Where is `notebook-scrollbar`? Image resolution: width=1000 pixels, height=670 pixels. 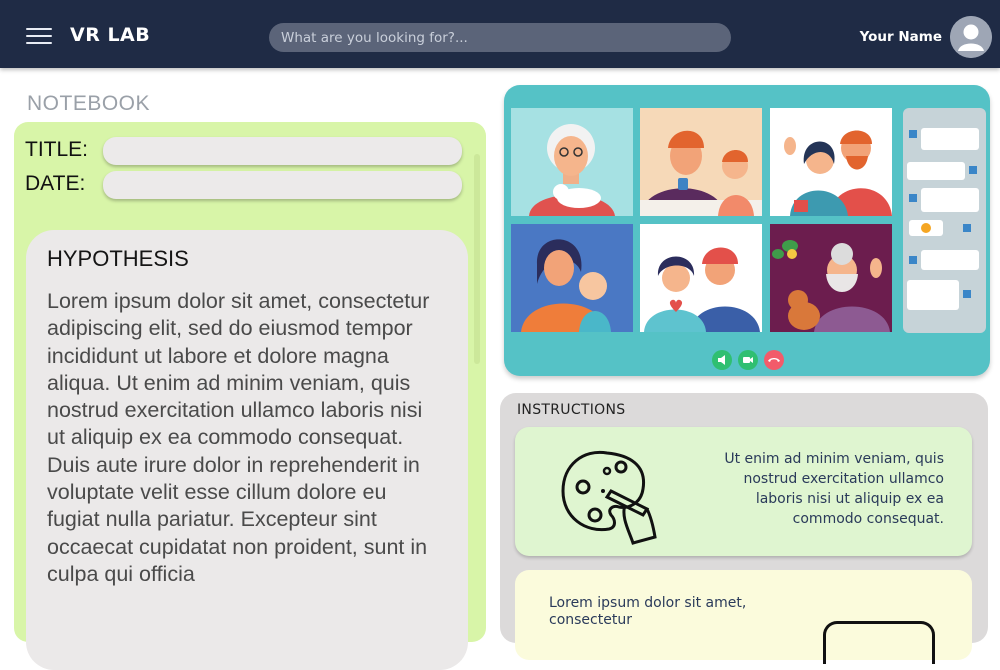 notebook-scrollbar is located at coordinates (477, 259).